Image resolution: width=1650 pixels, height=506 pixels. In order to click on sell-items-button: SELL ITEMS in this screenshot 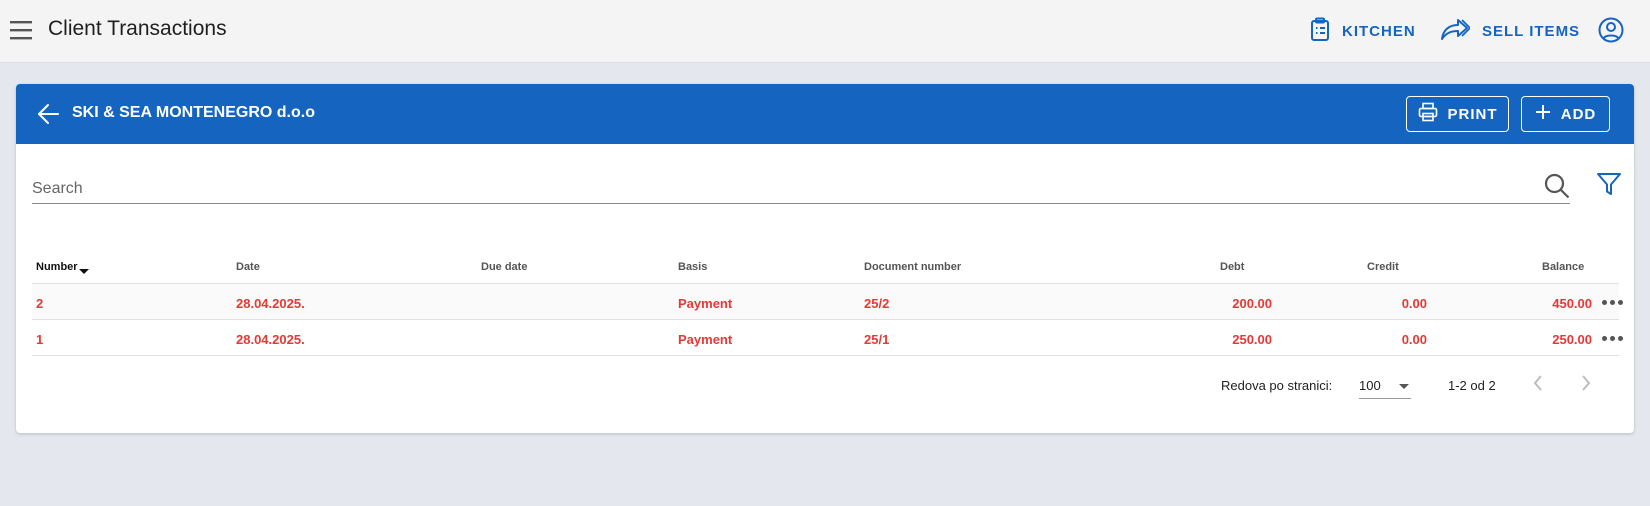, I will do `click(1510, 31)`.